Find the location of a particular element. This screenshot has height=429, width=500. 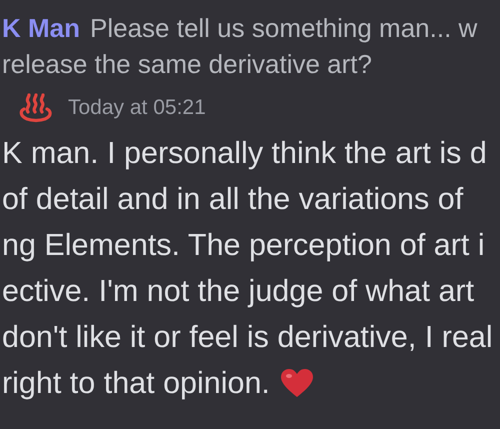

message-text: K man. I personally think the art is d is located at coordinates (244, 153).